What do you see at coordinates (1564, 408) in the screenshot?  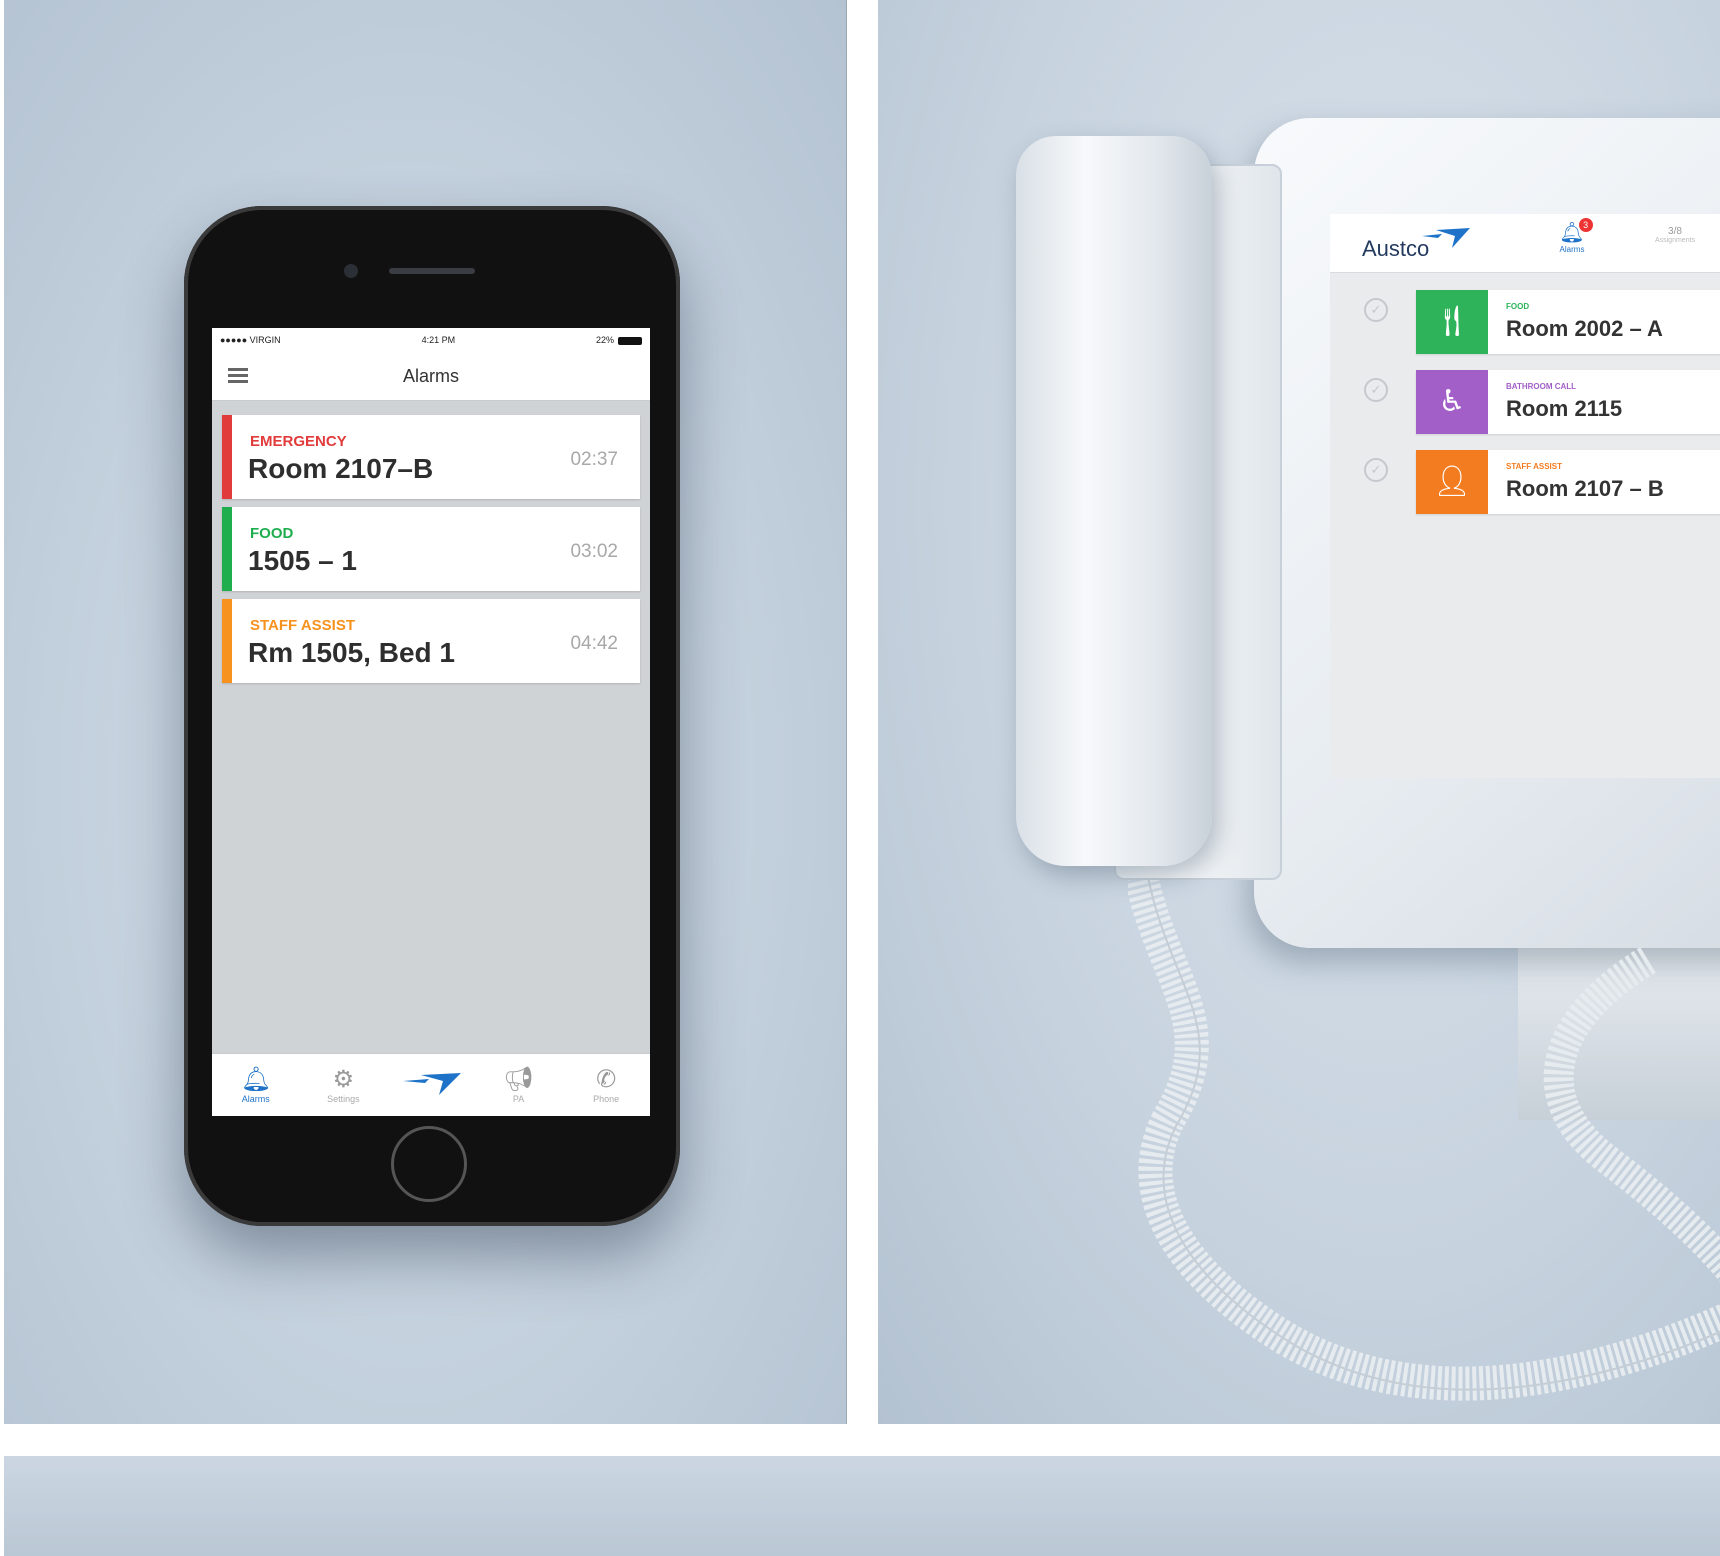 I see `alarm-room: Room 2115` at bounding box center [1564, 408].